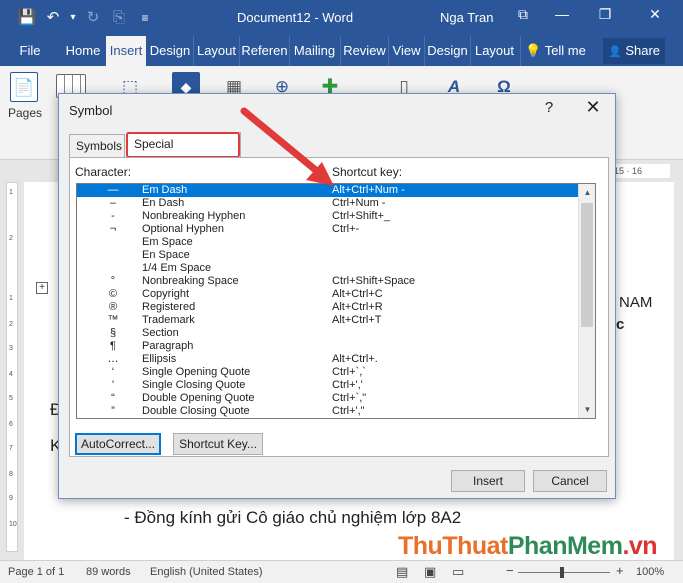 The width and height of the screenshot is (683, 583). I want to click on tab-insert: Insert, so click(126, 51).